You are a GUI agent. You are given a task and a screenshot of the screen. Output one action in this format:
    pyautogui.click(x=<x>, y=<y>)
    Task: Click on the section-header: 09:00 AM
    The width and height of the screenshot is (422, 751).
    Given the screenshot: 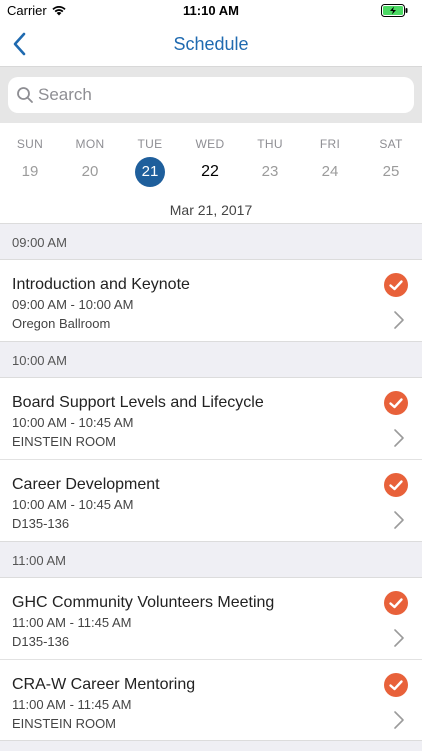 What is the action you would take?
    pyautogui.click(x=211, y=241)
    